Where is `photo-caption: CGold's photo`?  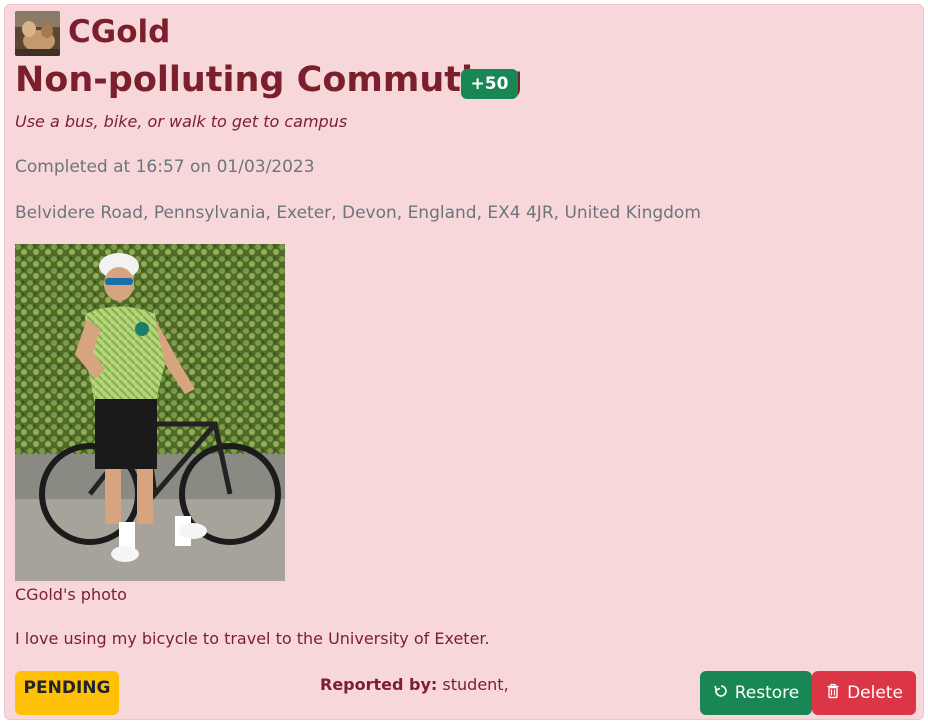 photo-caption: CGold's photo is located at coordinates (71, 594).